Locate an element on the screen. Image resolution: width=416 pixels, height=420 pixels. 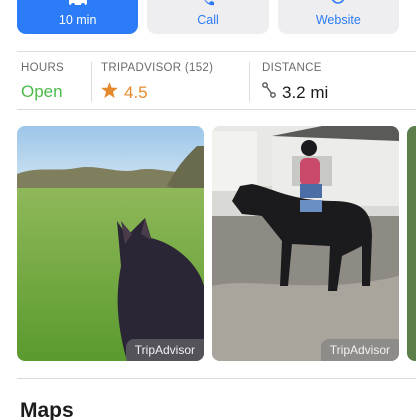
divider-mid is located at coordinates (216, 109).